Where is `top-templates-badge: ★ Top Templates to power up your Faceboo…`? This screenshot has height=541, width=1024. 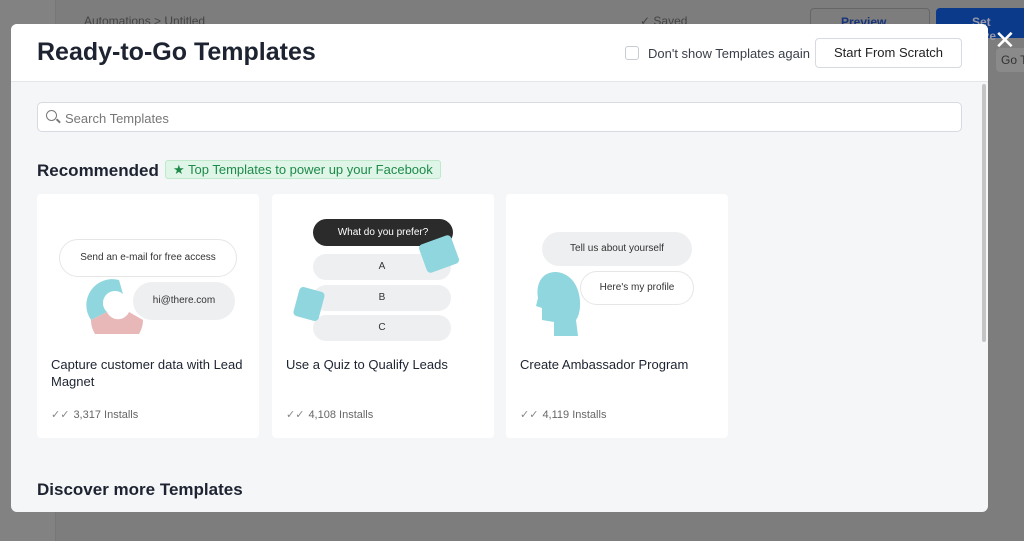
top-templates-badge: ★ Top Templates to power up your Faceboo… is located at coordinates (303, 169).